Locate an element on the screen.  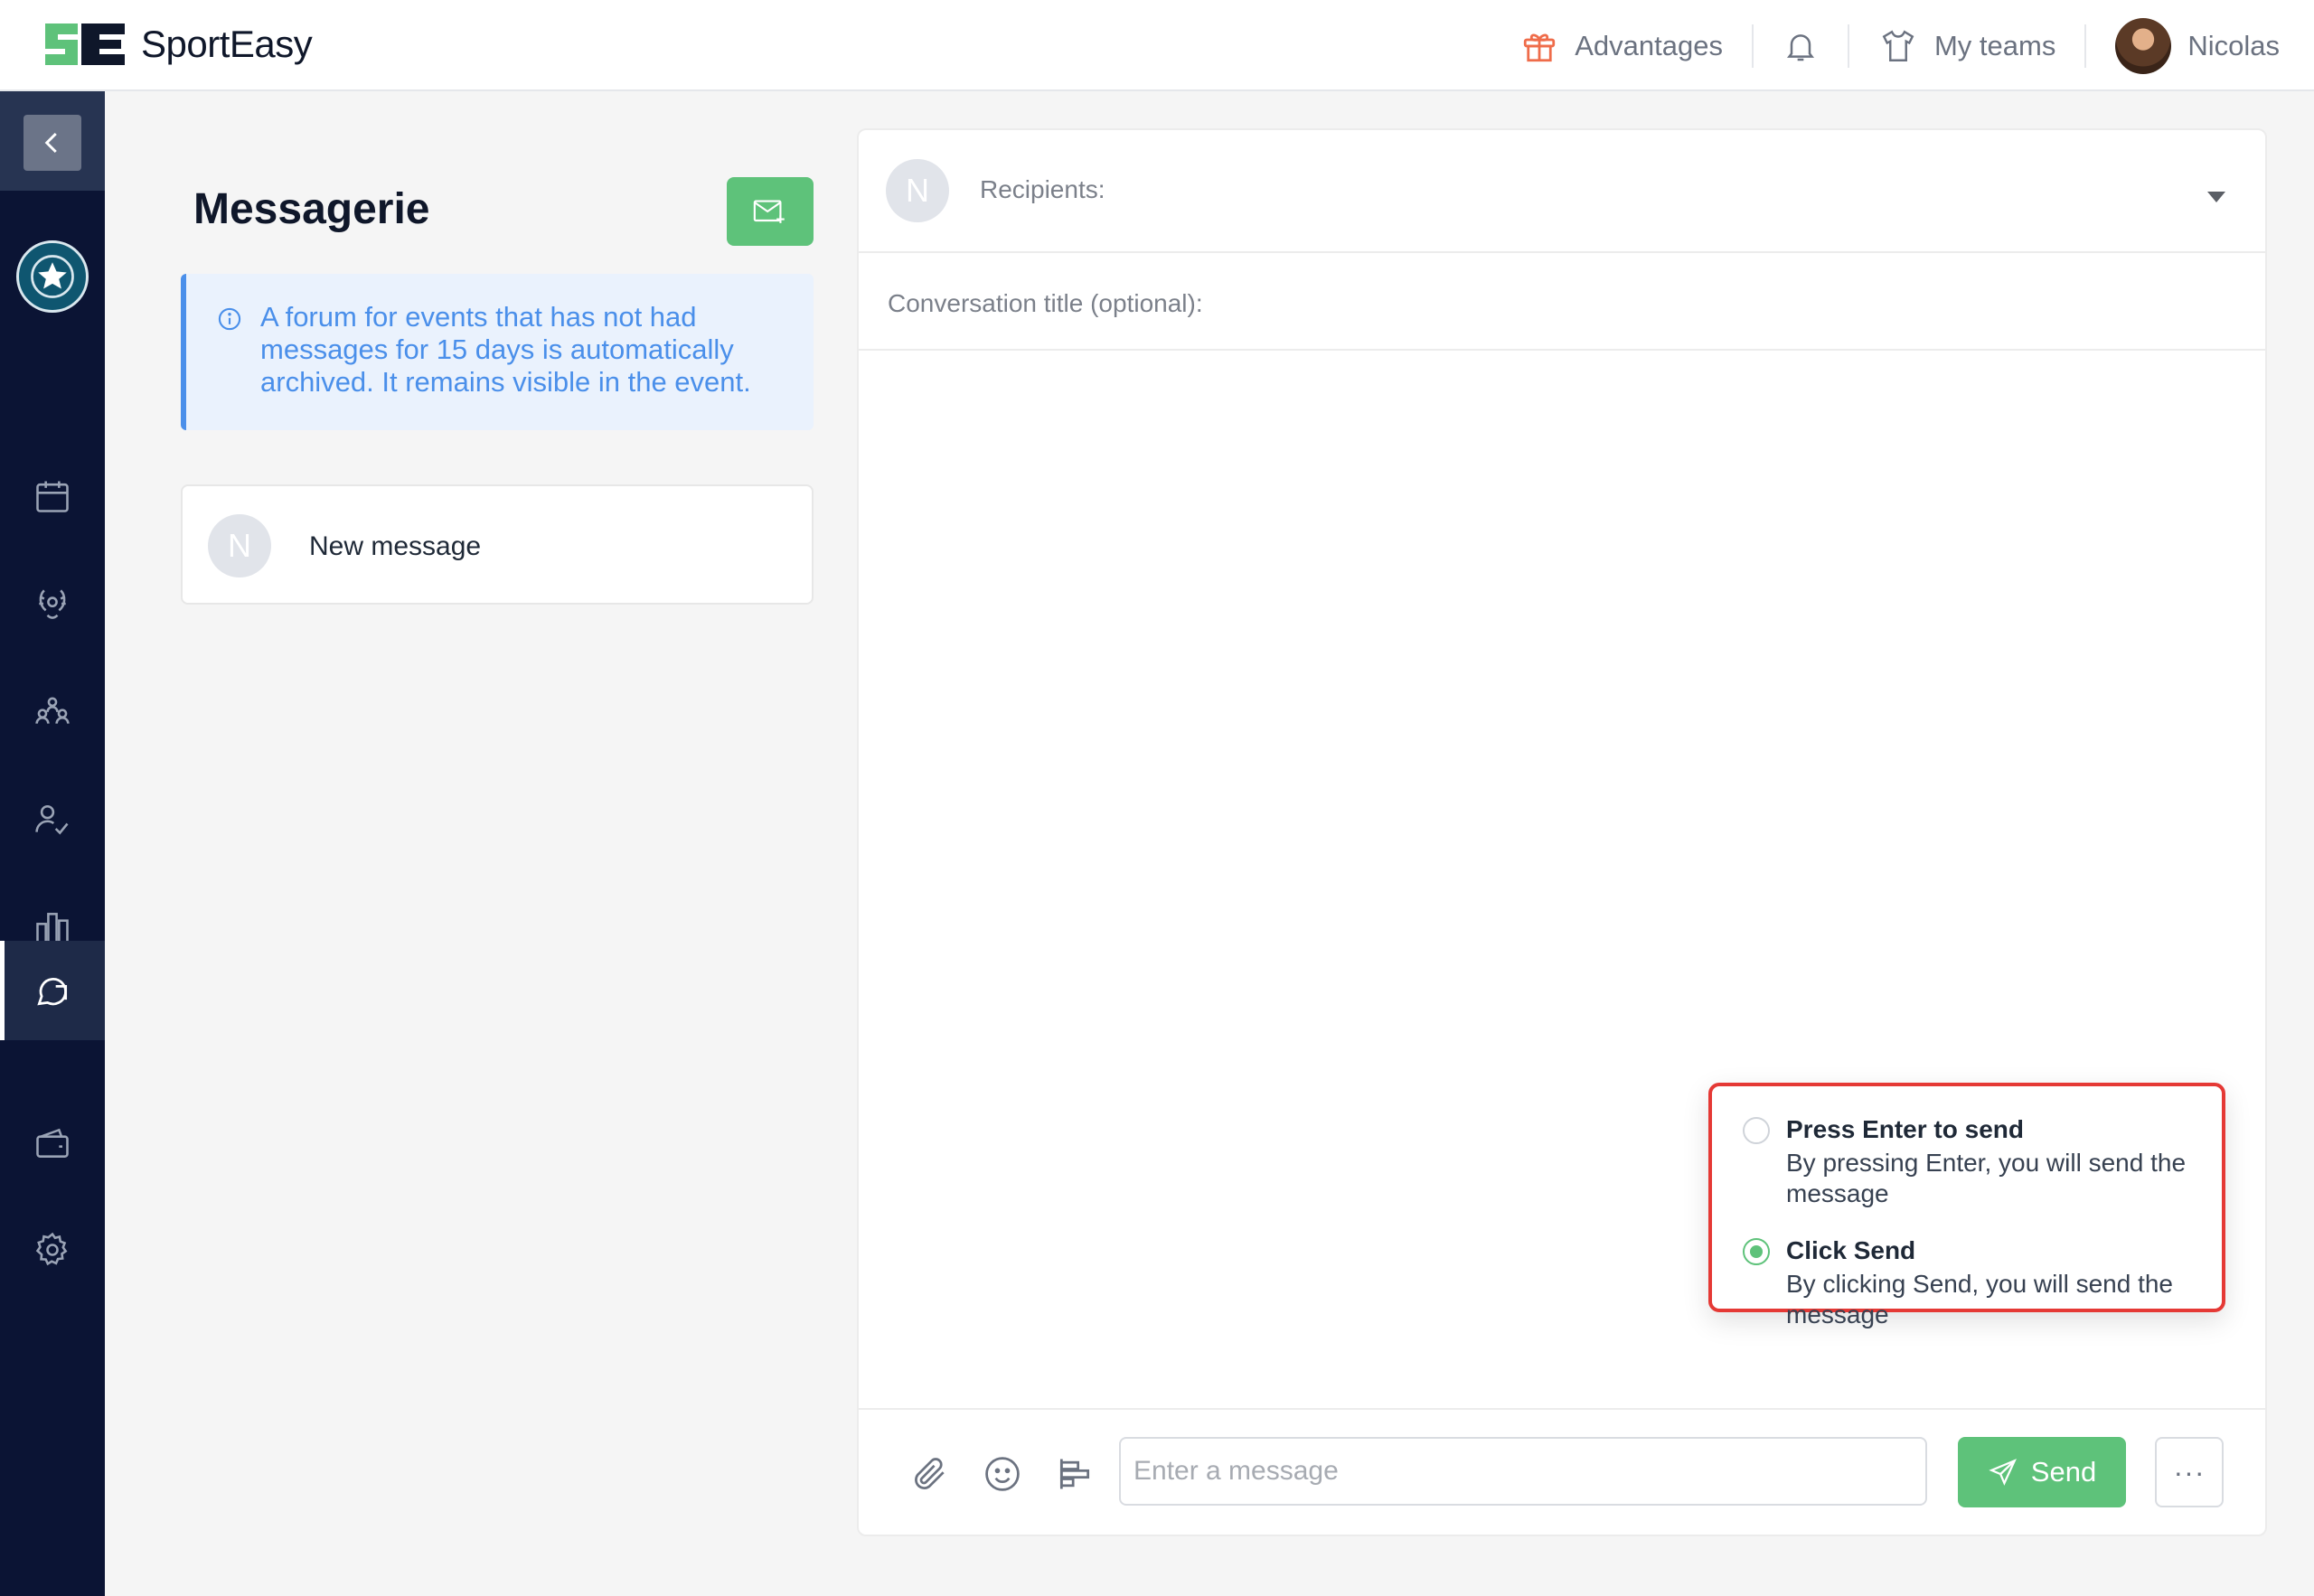
advantages-link: Advantages is located at coordinates (1622, 46).